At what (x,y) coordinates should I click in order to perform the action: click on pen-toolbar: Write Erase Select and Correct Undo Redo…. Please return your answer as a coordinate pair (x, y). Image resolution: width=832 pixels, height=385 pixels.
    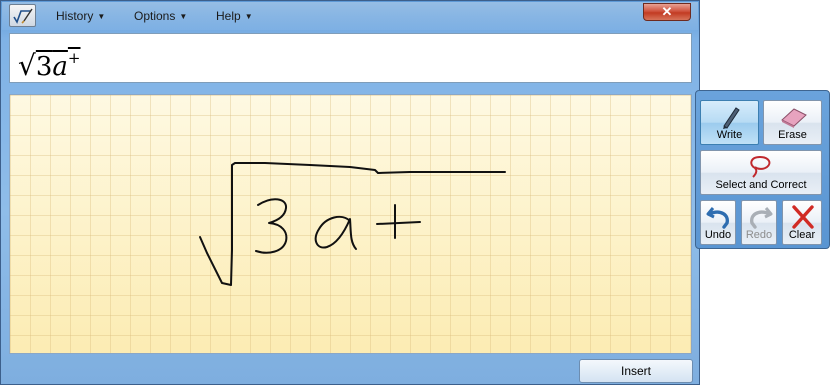
    Looking at the image, I should click on (762, 169).